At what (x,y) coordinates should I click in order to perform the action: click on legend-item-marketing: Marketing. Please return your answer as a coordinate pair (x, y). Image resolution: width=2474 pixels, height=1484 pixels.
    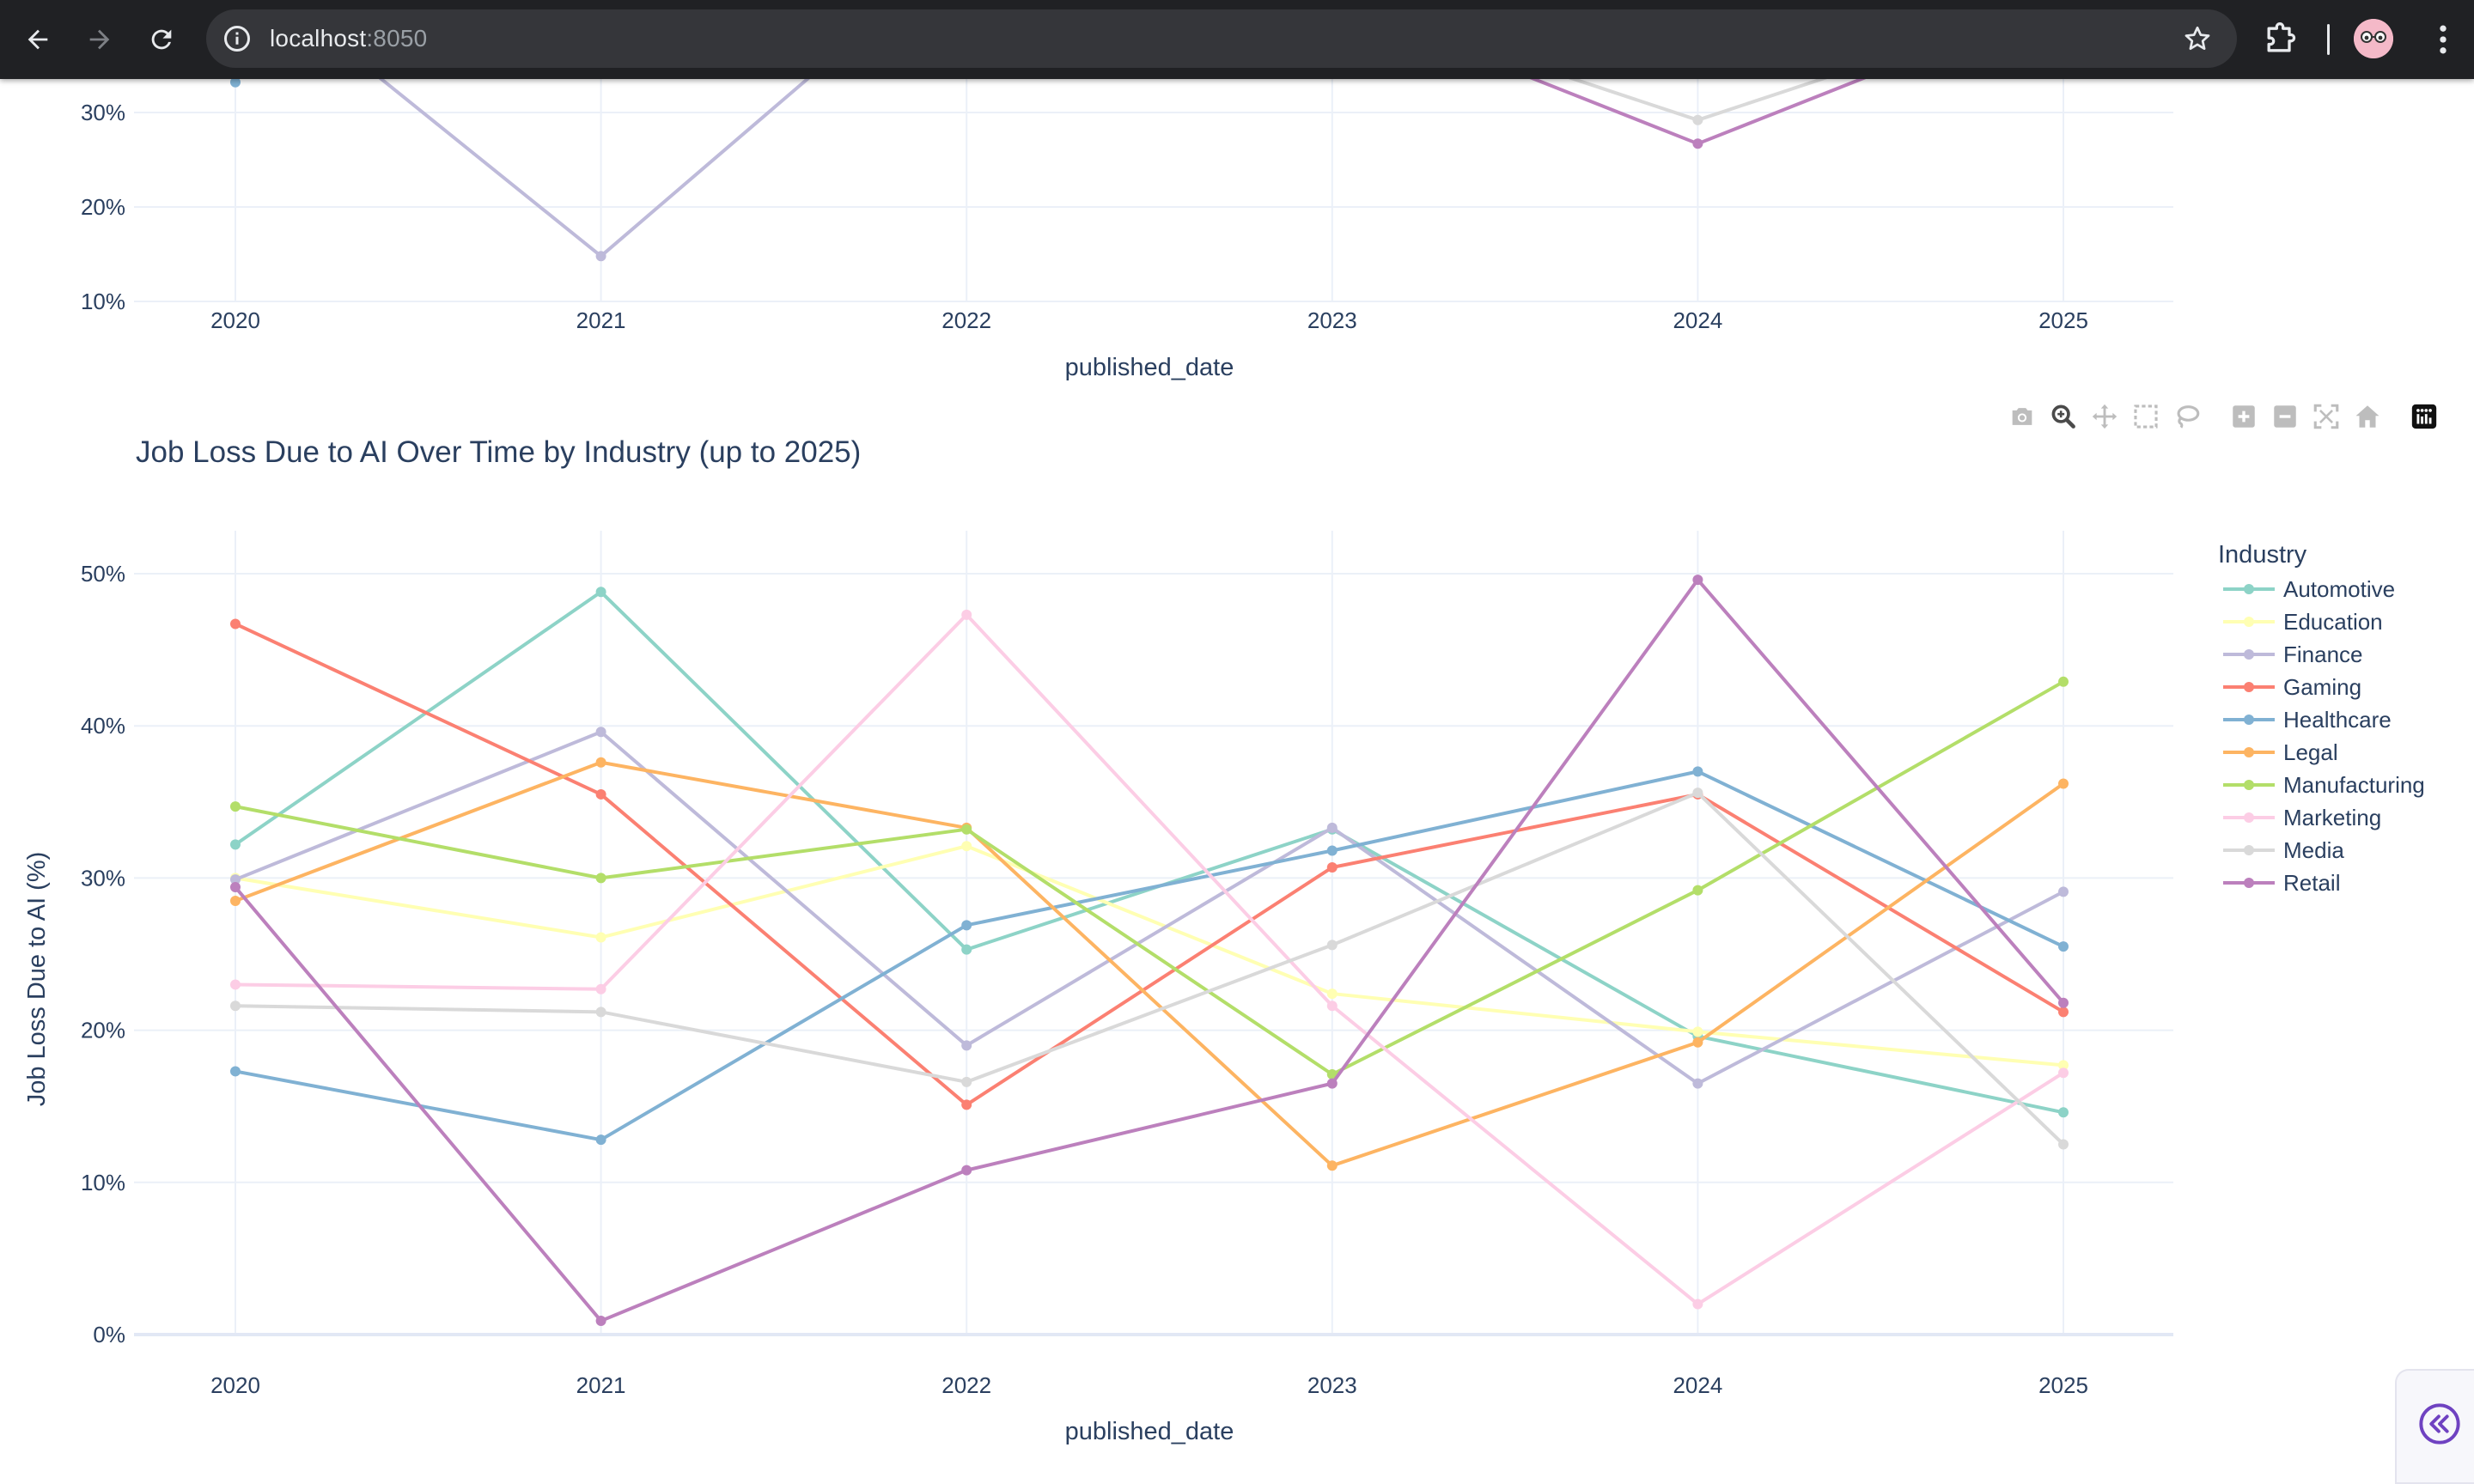
    Looking at the image, I should click on (2302, 817).